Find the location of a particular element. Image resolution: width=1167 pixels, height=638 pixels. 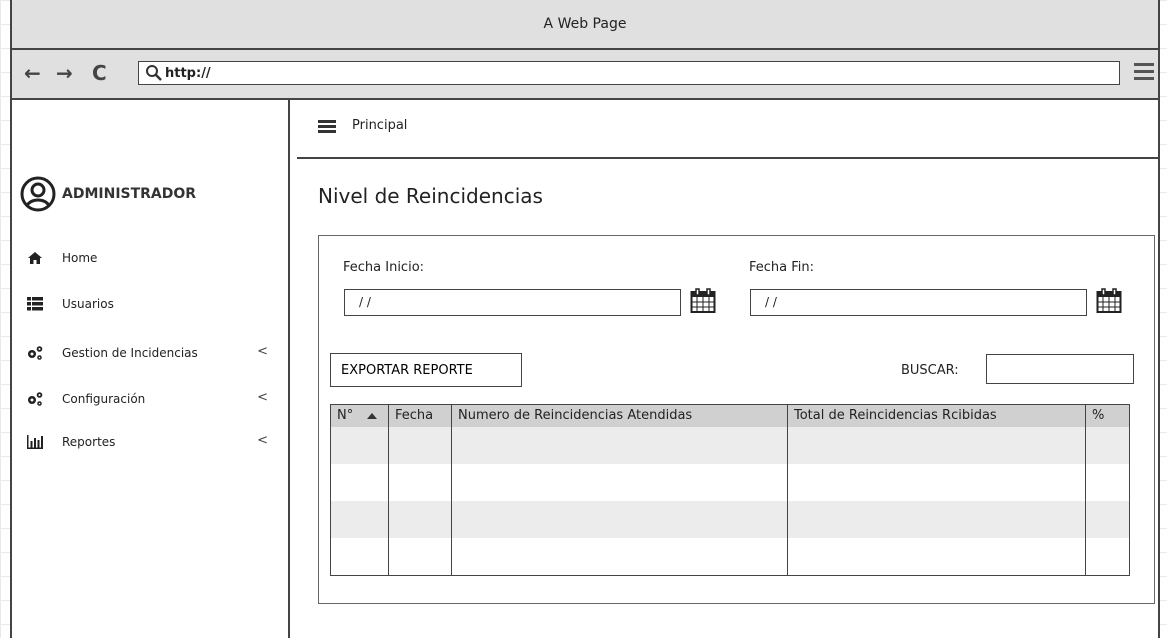

sidebar-item-label: Home is located at coordinates (80, 258).